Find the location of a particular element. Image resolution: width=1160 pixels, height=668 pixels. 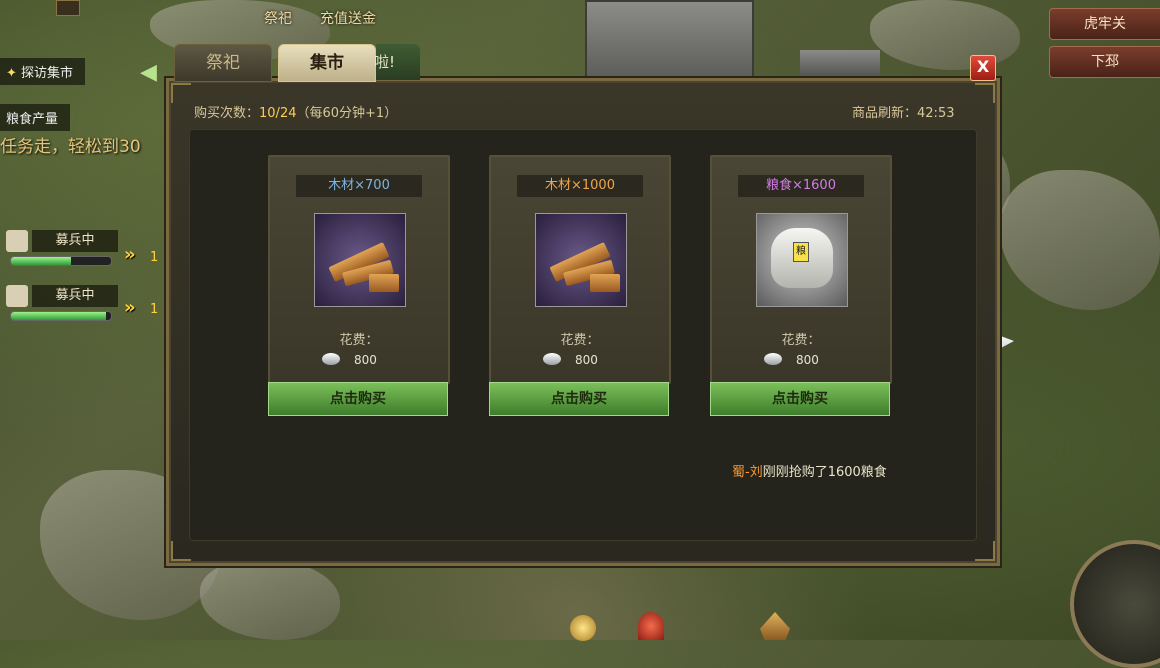

purchase-count-label: 购买次数： is located at coordinates (227, 113).